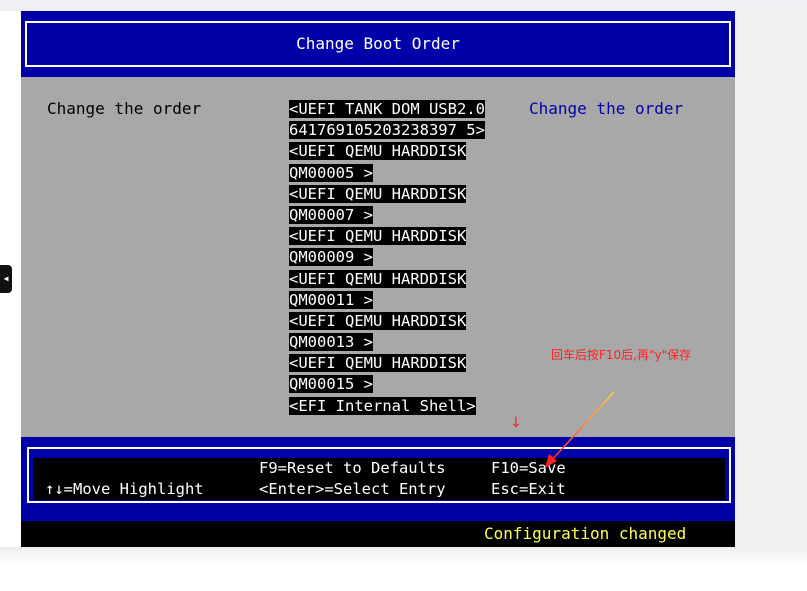 Image resolution: width=807 pixels, height=591 pixels. Describe the element at coordinates (389, 406) in the screenshot. I see `boot-entry-line: <EFI Internal Shell>` at that location.